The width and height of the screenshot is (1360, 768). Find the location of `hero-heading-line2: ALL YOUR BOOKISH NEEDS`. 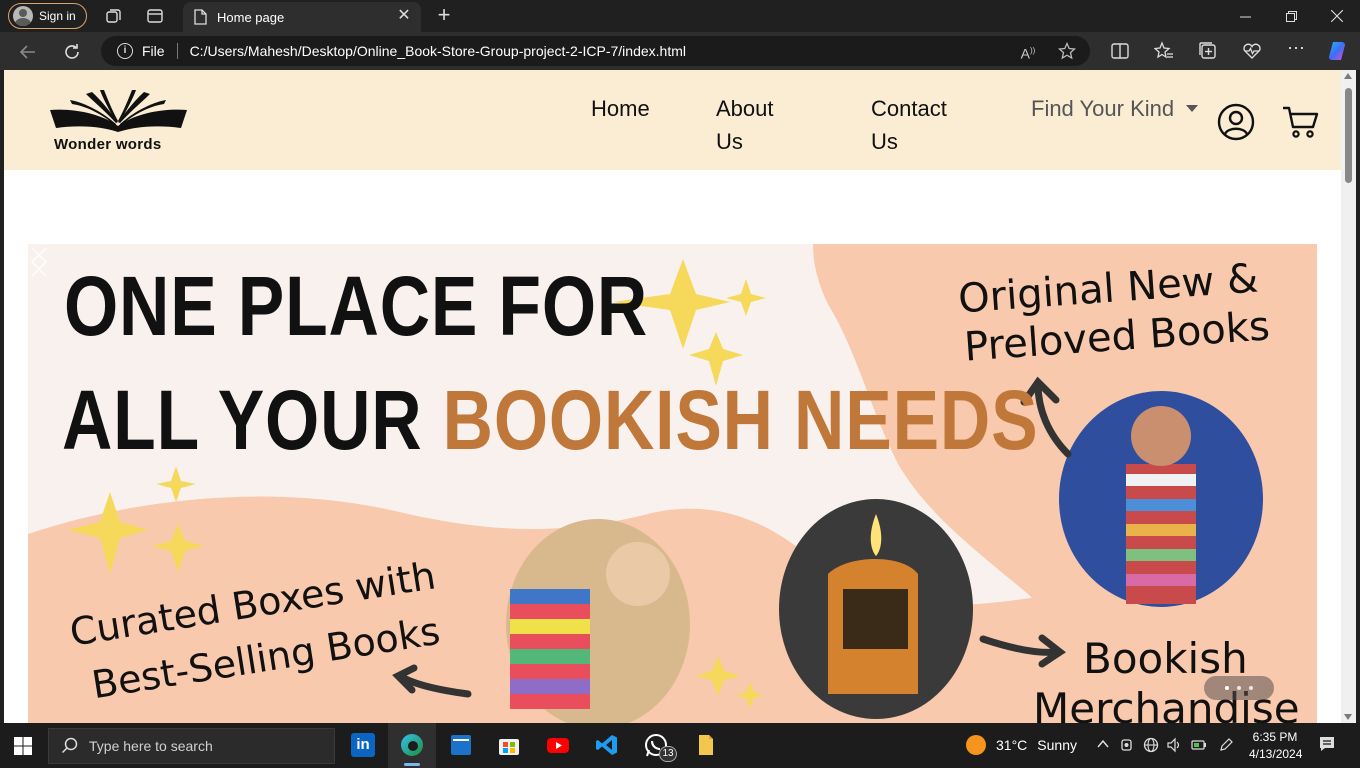

hero-heading-line2: ALL YOUR BOOKISH NEEDS is located at coordinates (550, 420).